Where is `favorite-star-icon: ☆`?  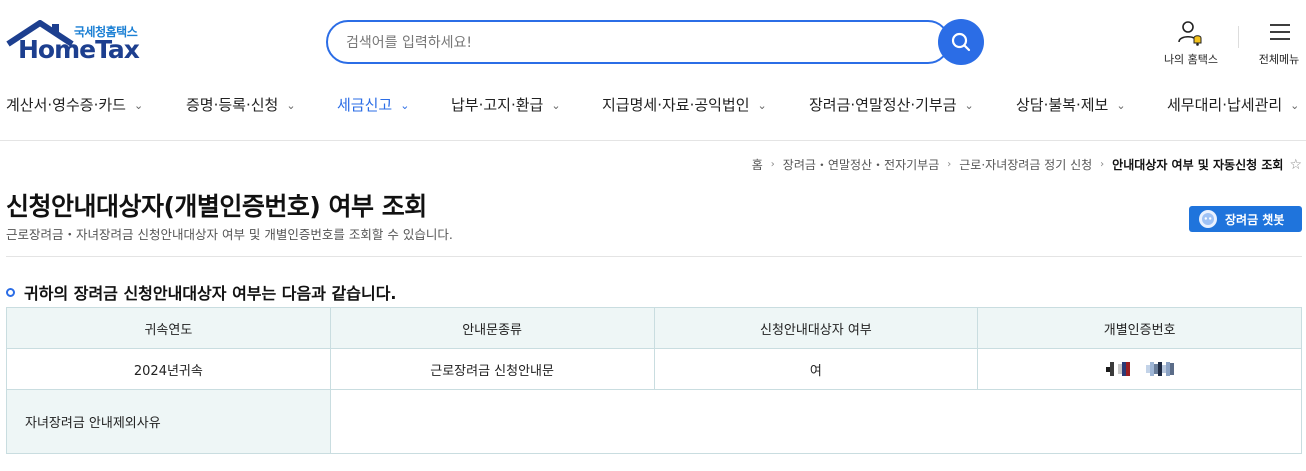 favorite-star-icon: ☆ is located at coordinates (1295, 165).